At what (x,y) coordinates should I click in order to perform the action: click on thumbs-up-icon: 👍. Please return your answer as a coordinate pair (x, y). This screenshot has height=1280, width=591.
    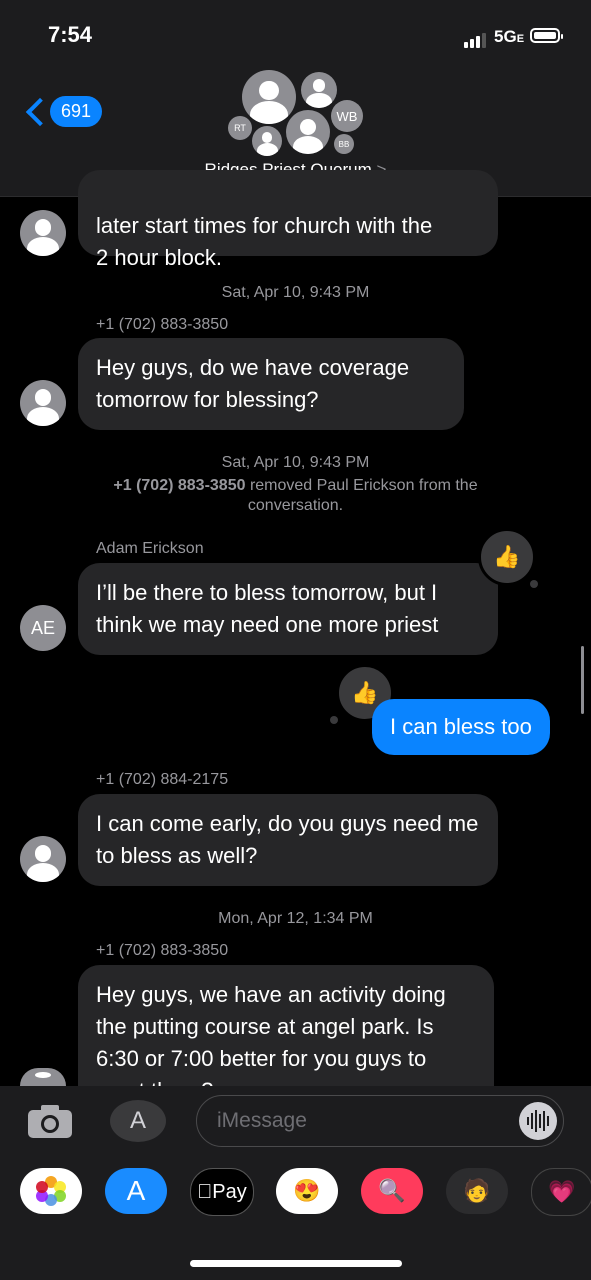
    Looking at the image, I should click on (507, 557).